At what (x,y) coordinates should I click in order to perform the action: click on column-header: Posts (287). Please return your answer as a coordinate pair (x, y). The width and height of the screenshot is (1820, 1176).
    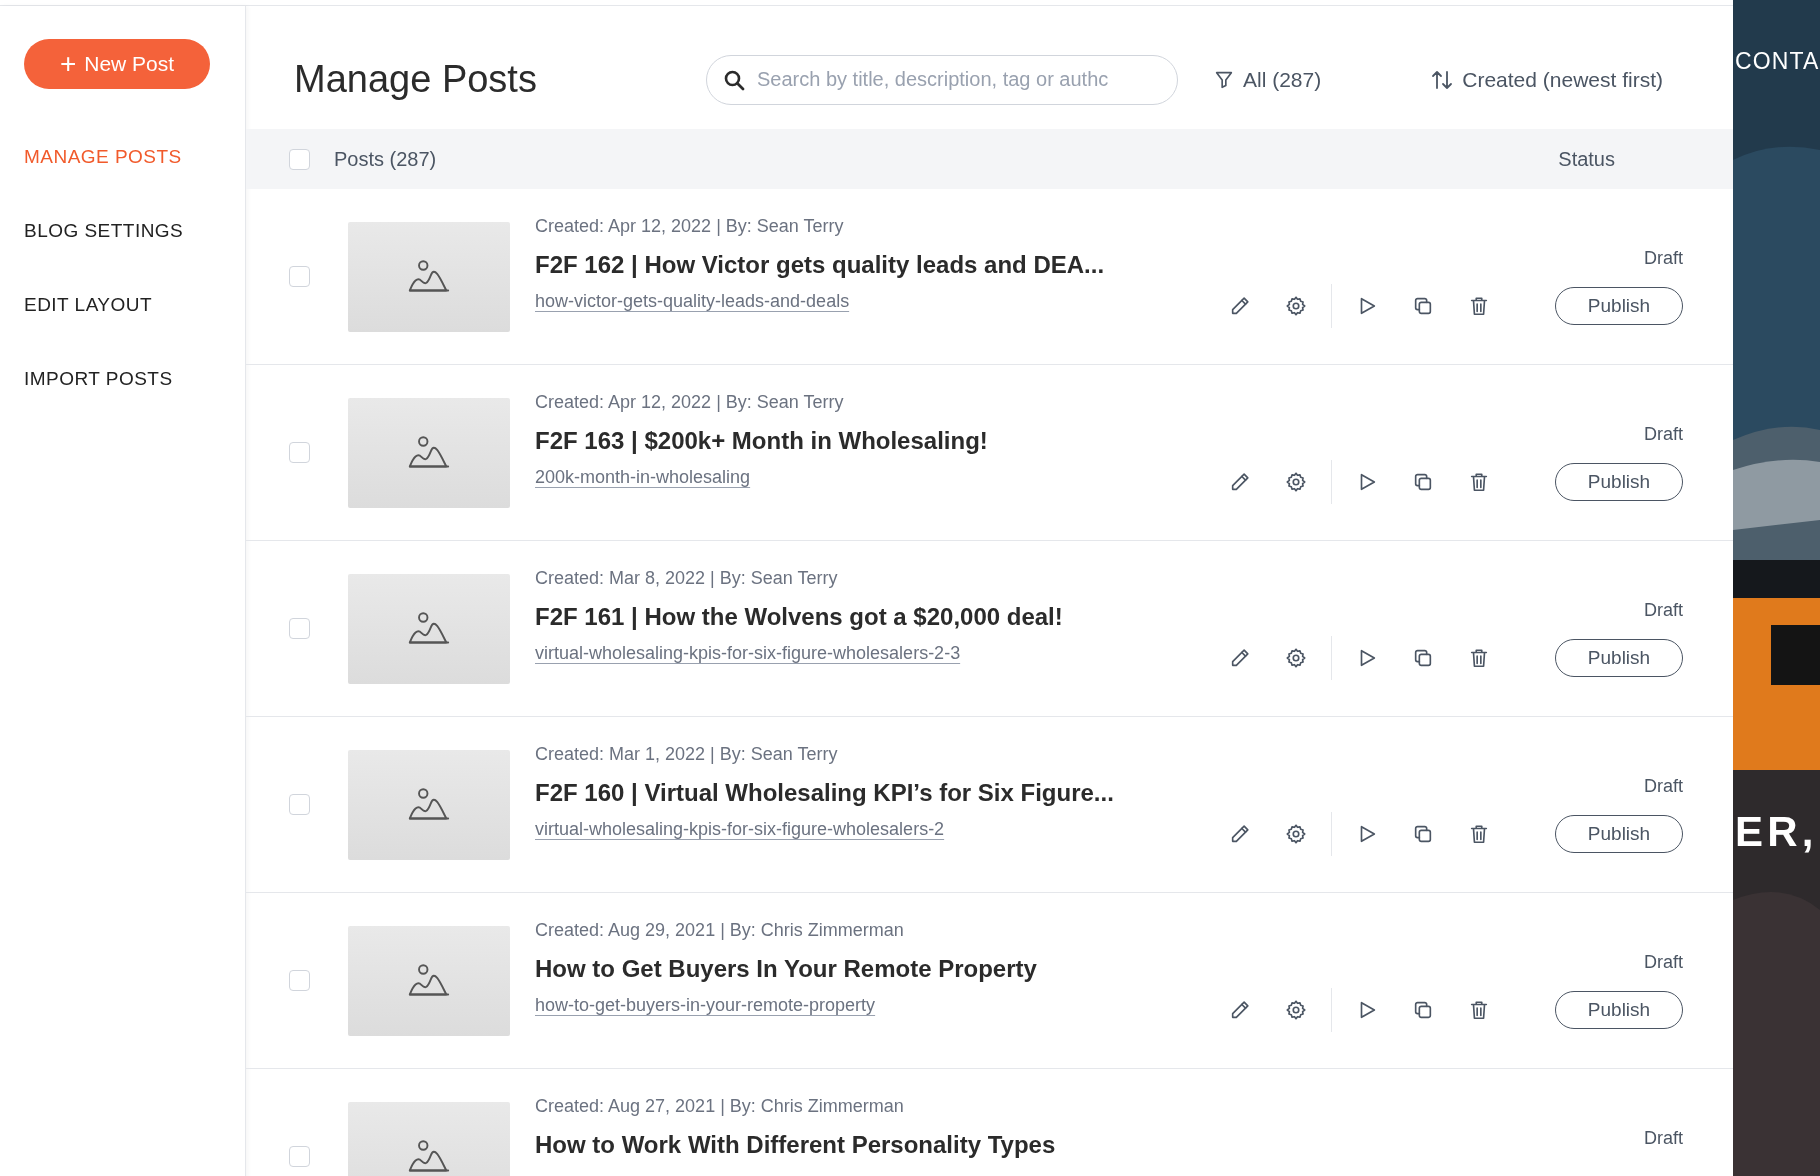
    Looking at the image, I should click on (385, 159).